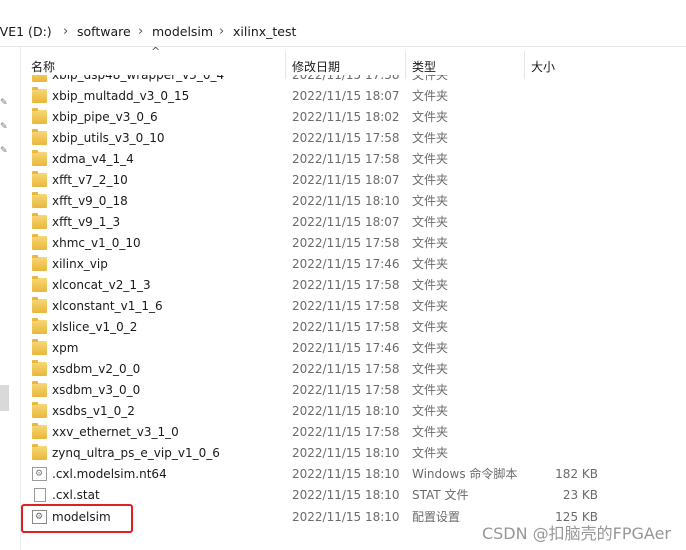  Describe the element at coordinates (353, 159) in the screenshot. I see `list-item: xdma_v4_1_4 2022/11/15 17:58 文件夹` at that location.